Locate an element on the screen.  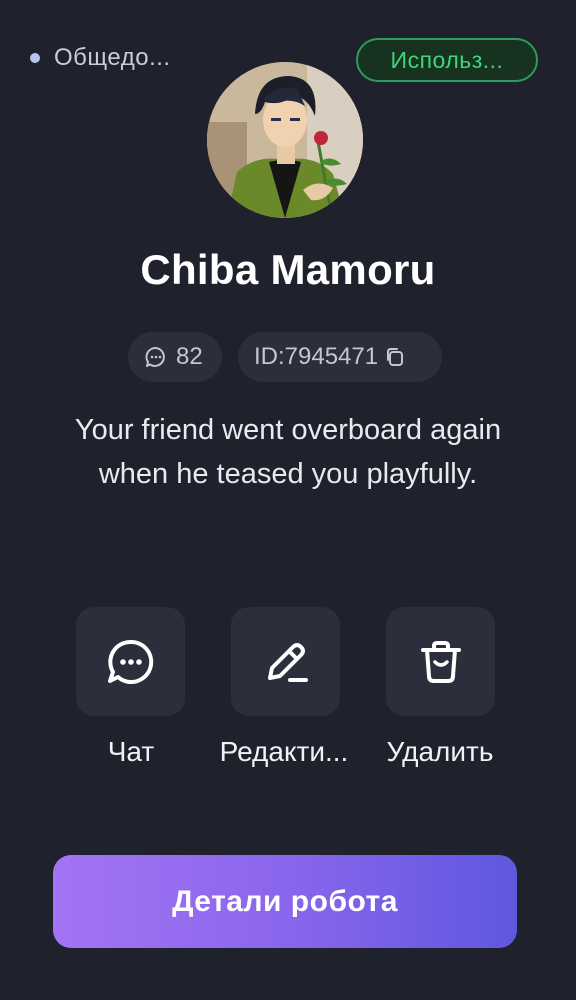
avatar-illustration is located at coordinates (285, 140).